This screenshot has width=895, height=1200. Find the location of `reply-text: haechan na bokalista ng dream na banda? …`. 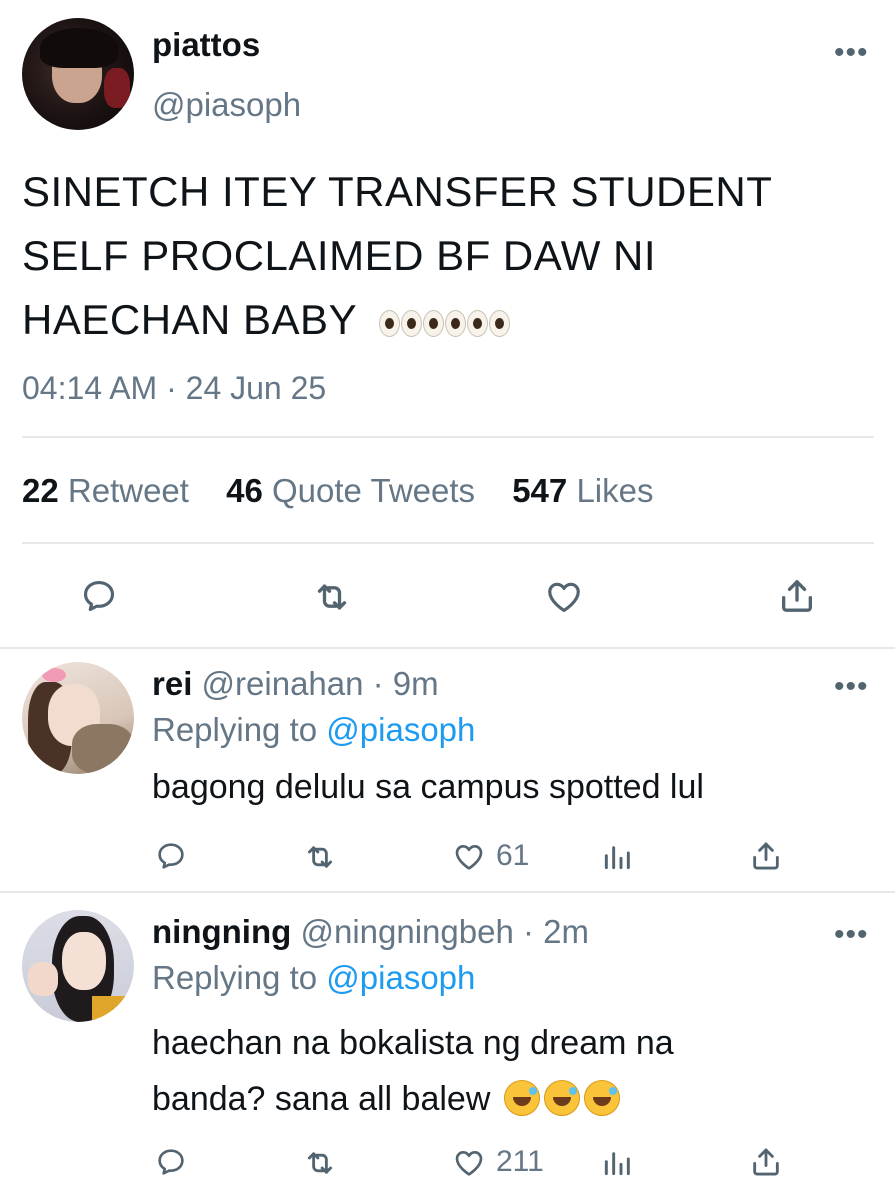

reply-text: haechan na bokalista ng dream na banda? … is located at coordinates (413, 1071).